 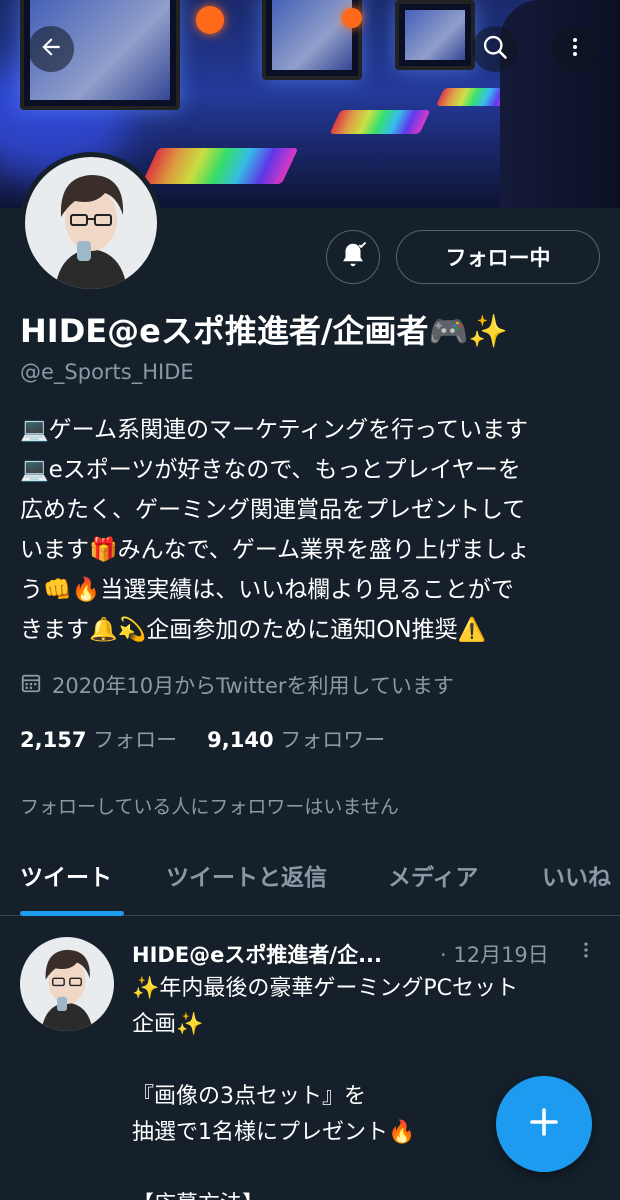 What do you see at coordinates (253, 686) in the screenshot?
I see `join-date-text: 2020年10月からTwitterを利用しています` at bounding box center [253, 686].